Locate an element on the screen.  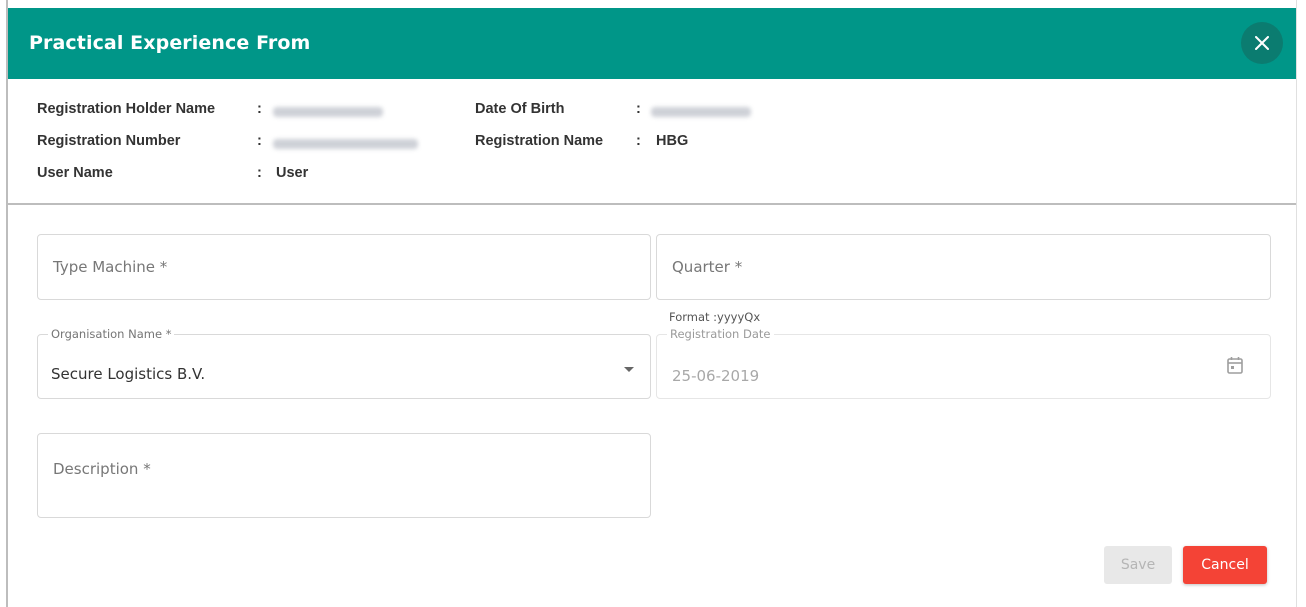
description-placeholder: Description * is located at coordinates (102, 469).